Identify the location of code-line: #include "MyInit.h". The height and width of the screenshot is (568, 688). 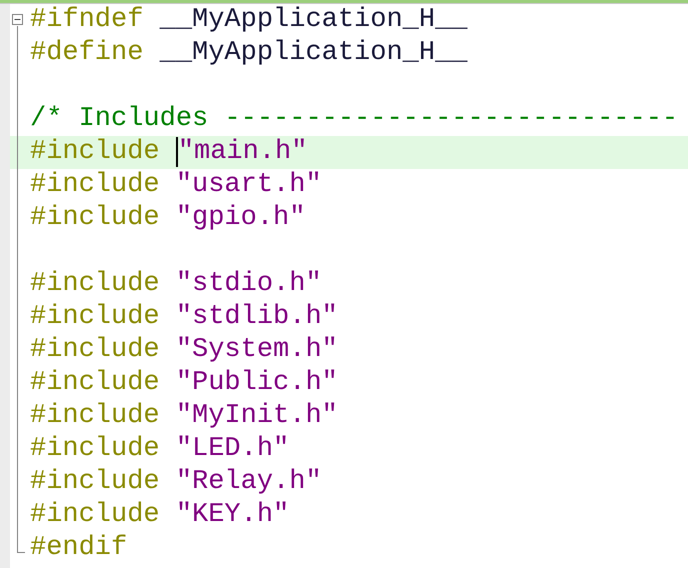
(184, 416).